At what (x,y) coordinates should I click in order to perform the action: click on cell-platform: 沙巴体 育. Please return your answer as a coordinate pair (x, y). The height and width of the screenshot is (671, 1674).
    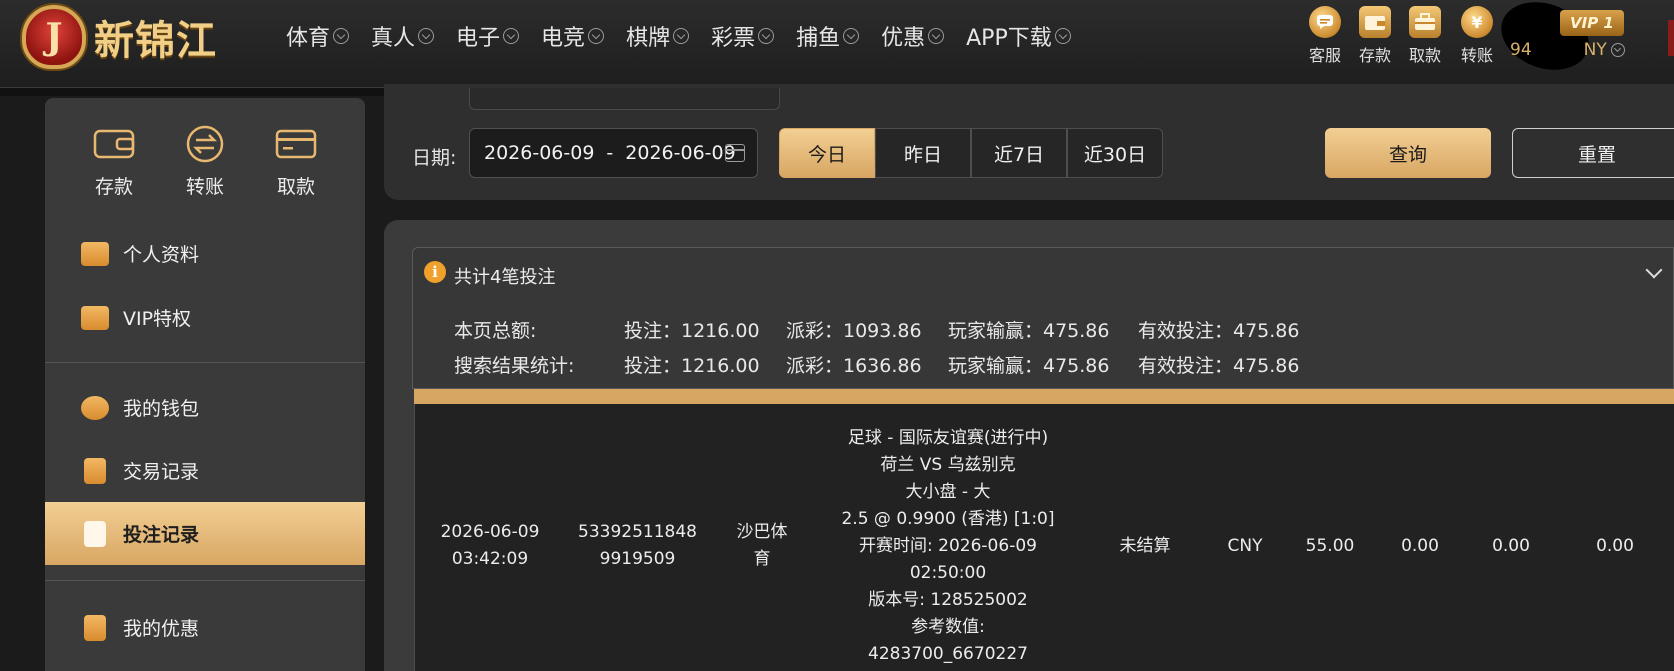
    Looking at the image, I should click on (762, 546).